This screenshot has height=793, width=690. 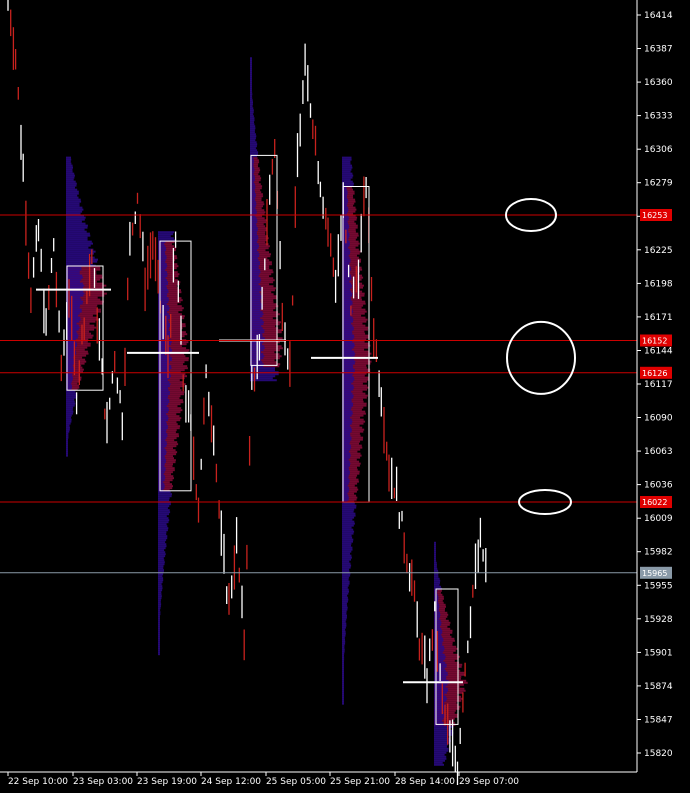 What do you see at coordinates (658, 251) in the screenshot?
I see `y-tick-label: 16225` at bounding box center [658, 251].